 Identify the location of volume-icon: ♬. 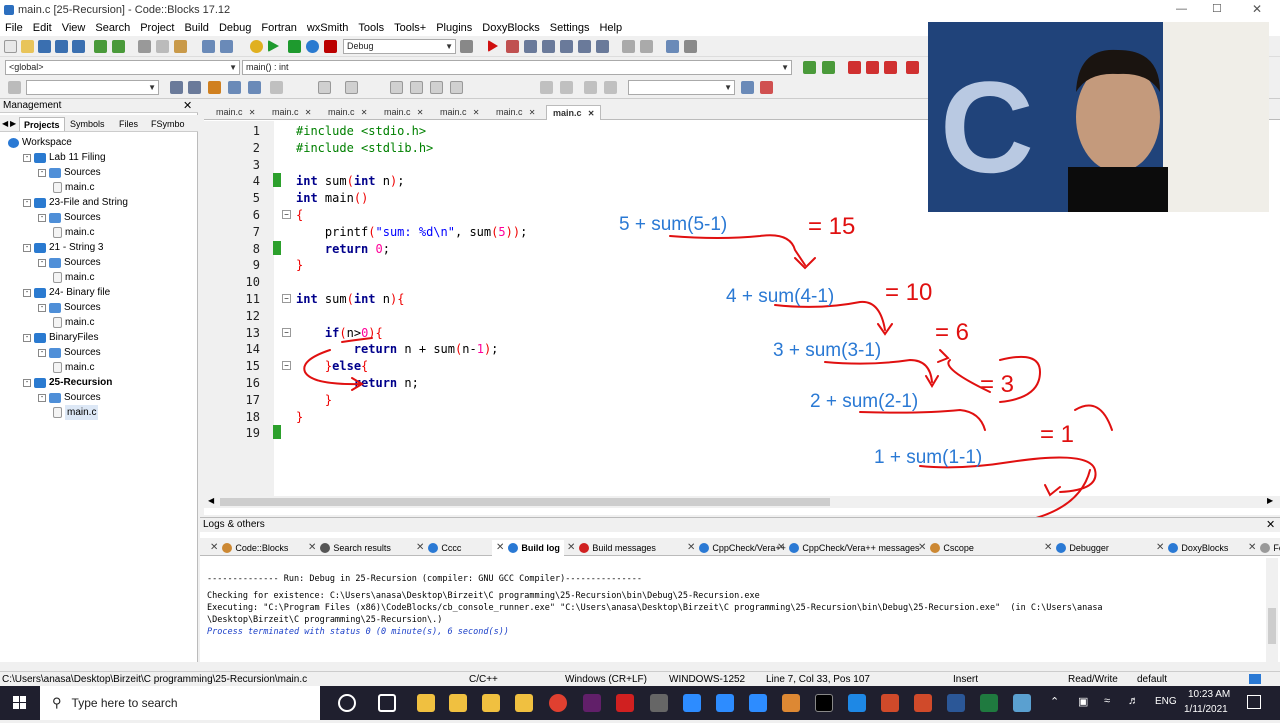
(1133, 701).